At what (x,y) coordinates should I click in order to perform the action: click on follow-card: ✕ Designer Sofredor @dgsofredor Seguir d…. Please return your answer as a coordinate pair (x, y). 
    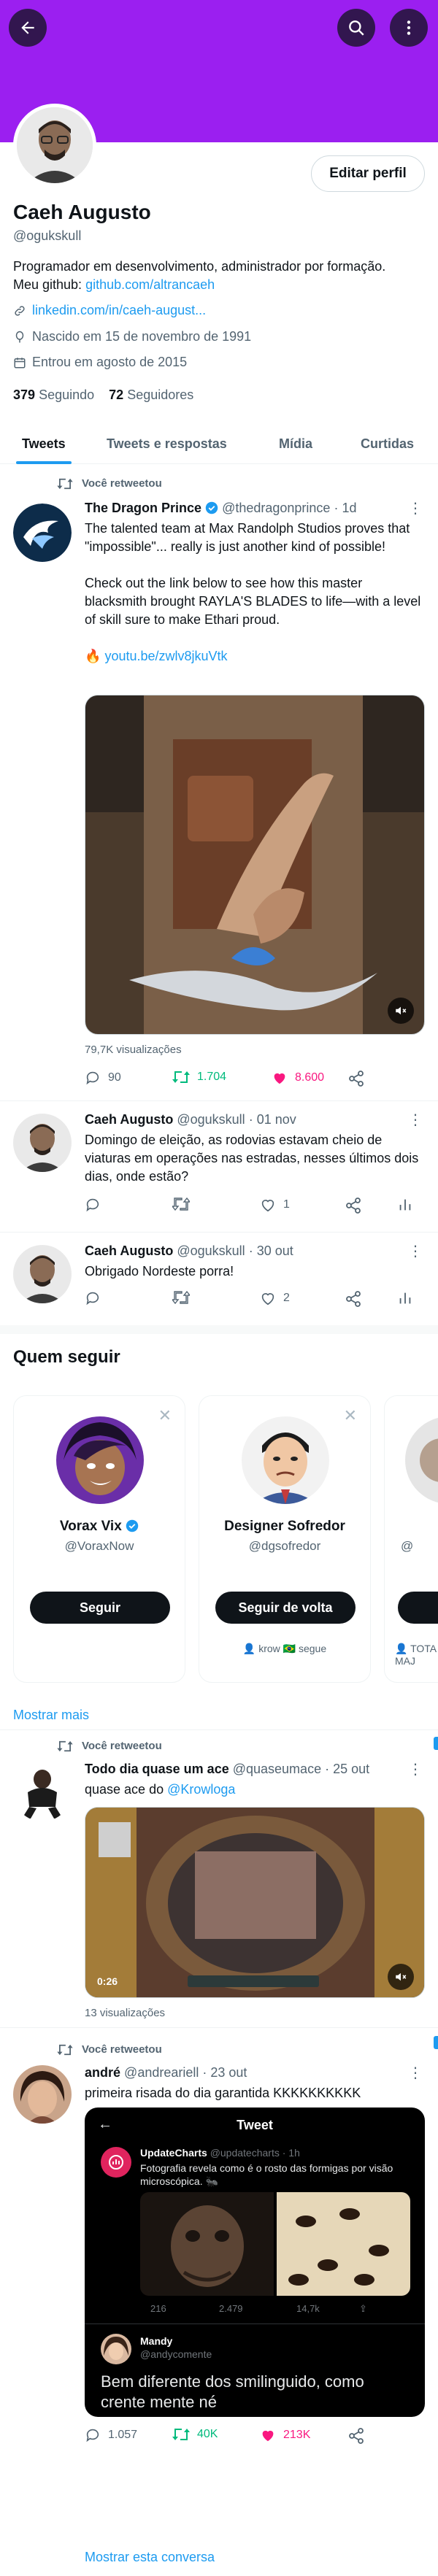
    Looking at the image, I should click on (285, 1539).